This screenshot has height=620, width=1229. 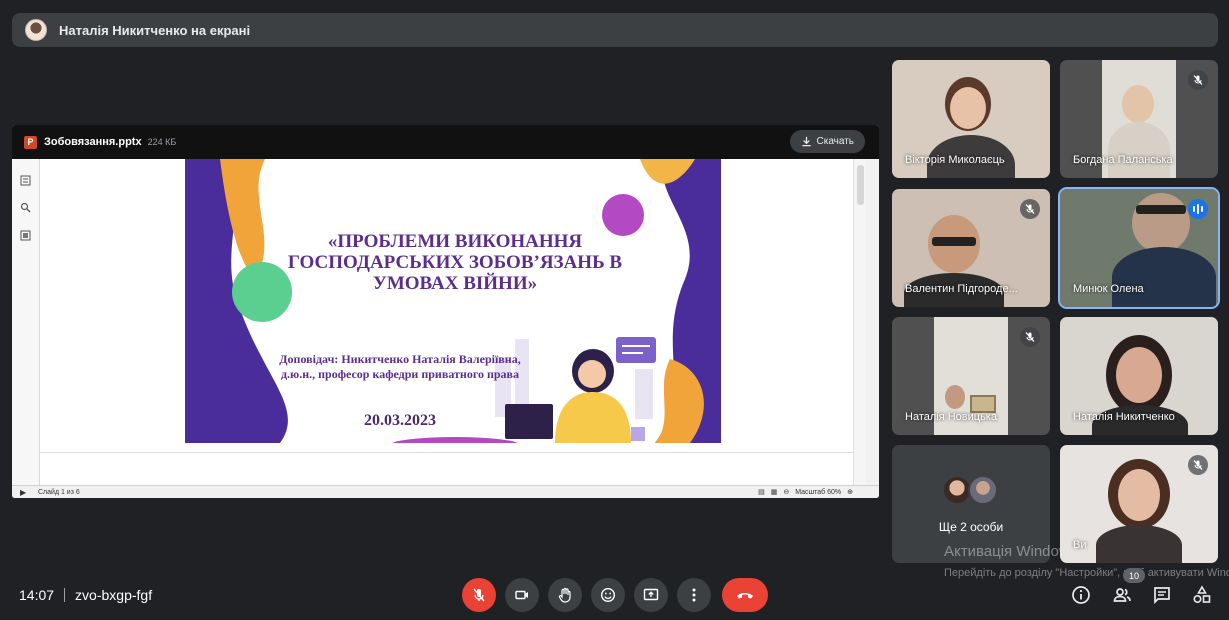 I want to click on mic-toggle-button, so click(x=479, y=595).